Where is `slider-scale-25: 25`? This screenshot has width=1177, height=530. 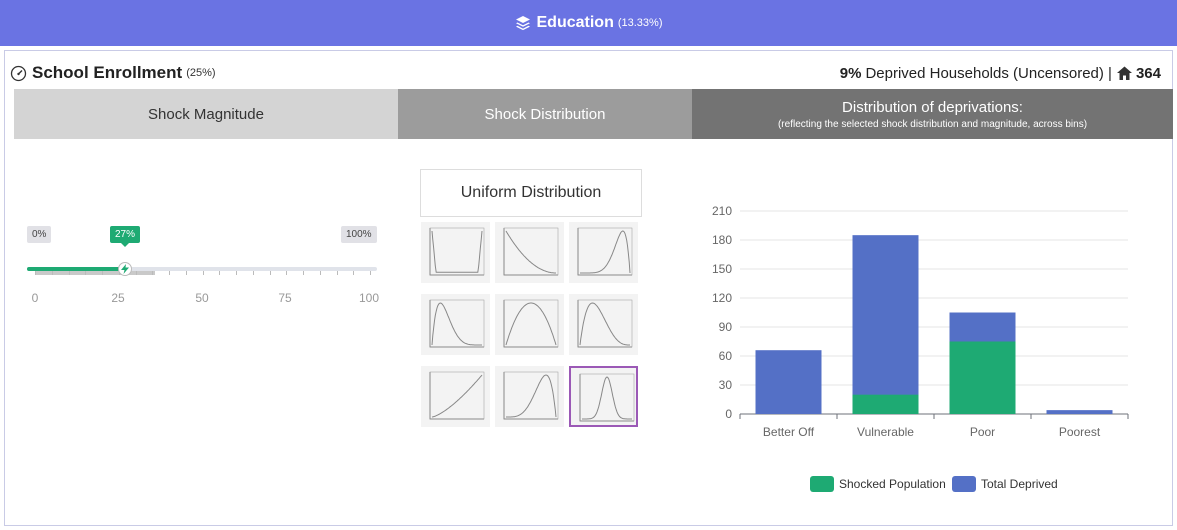 slider-scale-25: 25 is located at coordinates (118, 298).